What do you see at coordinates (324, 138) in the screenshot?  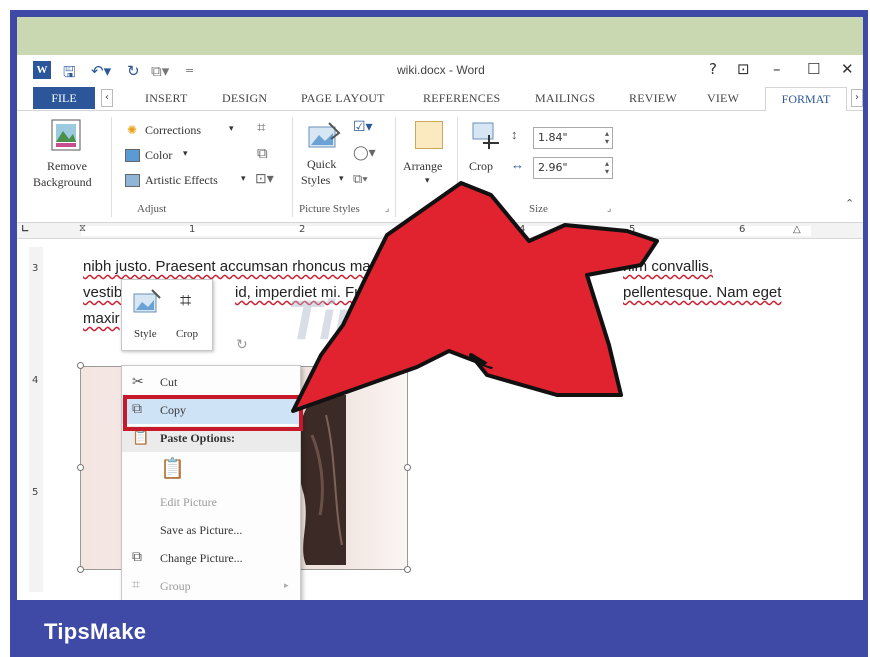 I see `quick-styles-icon` at bounding box center [324, 138].